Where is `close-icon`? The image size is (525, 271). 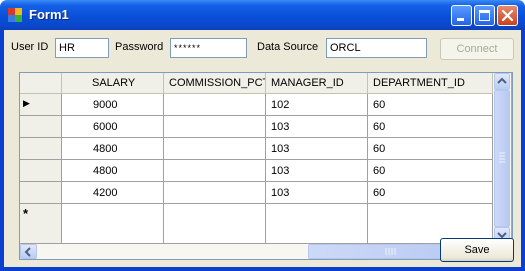 close-icon is located at coordinates (507, 15).